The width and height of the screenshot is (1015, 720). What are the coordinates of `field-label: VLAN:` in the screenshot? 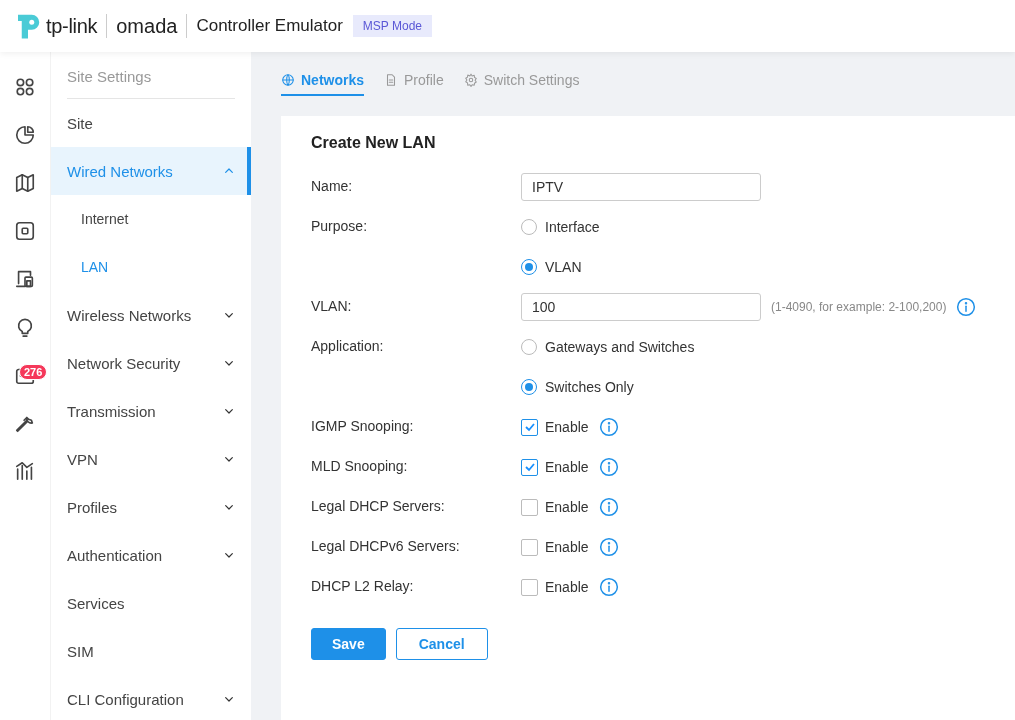 It's located at (332, 306).